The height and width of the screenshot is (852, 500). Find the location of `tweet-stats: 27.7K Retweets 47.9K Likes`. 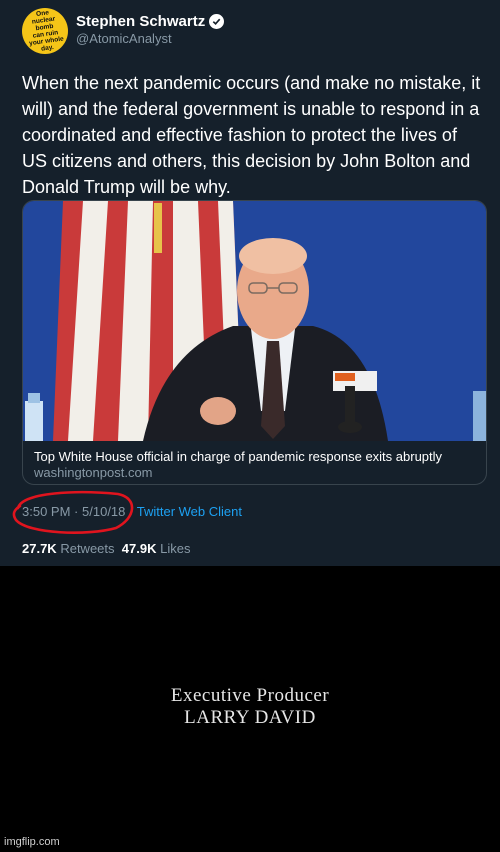

tweet-stats: 27.7K Retweets 47.9K Likes is located at coordinates (106, 548).